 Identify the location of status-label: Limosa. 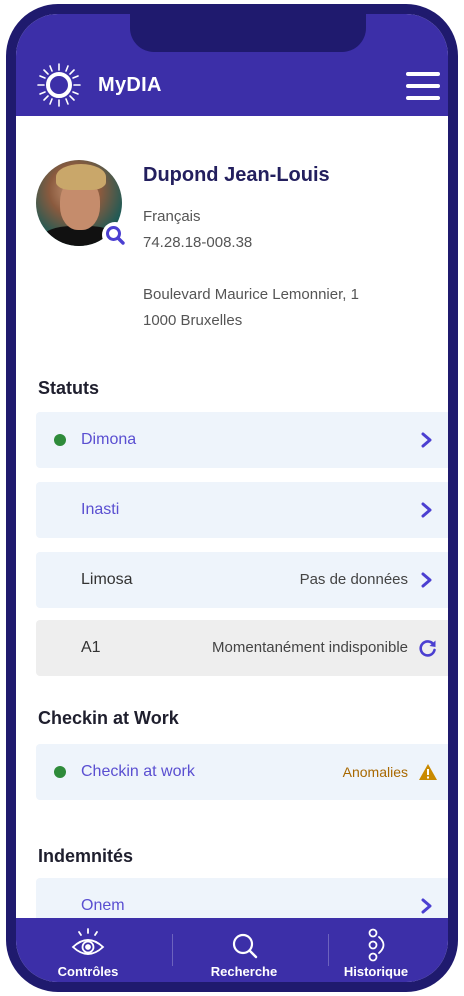
(107, 579).